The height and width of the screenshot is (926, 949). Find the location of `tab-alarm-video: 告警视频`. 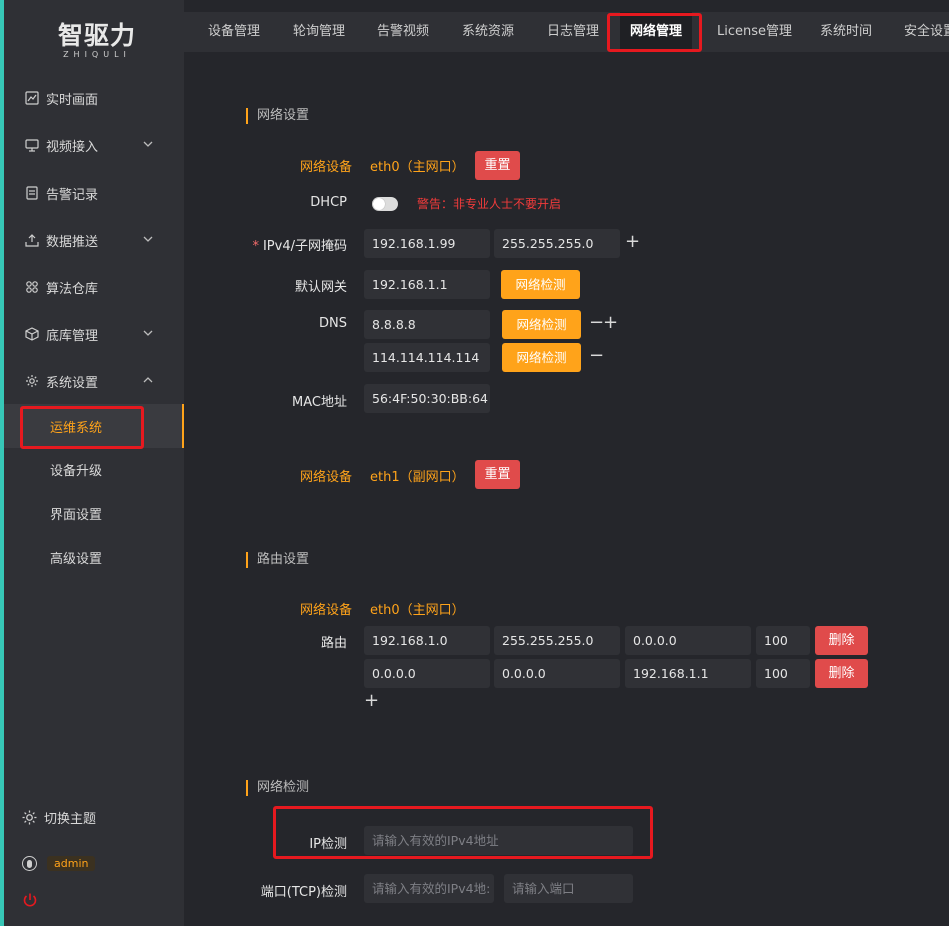

tab-alarm-video: 告警视频 is located at coordinates (403, 32).